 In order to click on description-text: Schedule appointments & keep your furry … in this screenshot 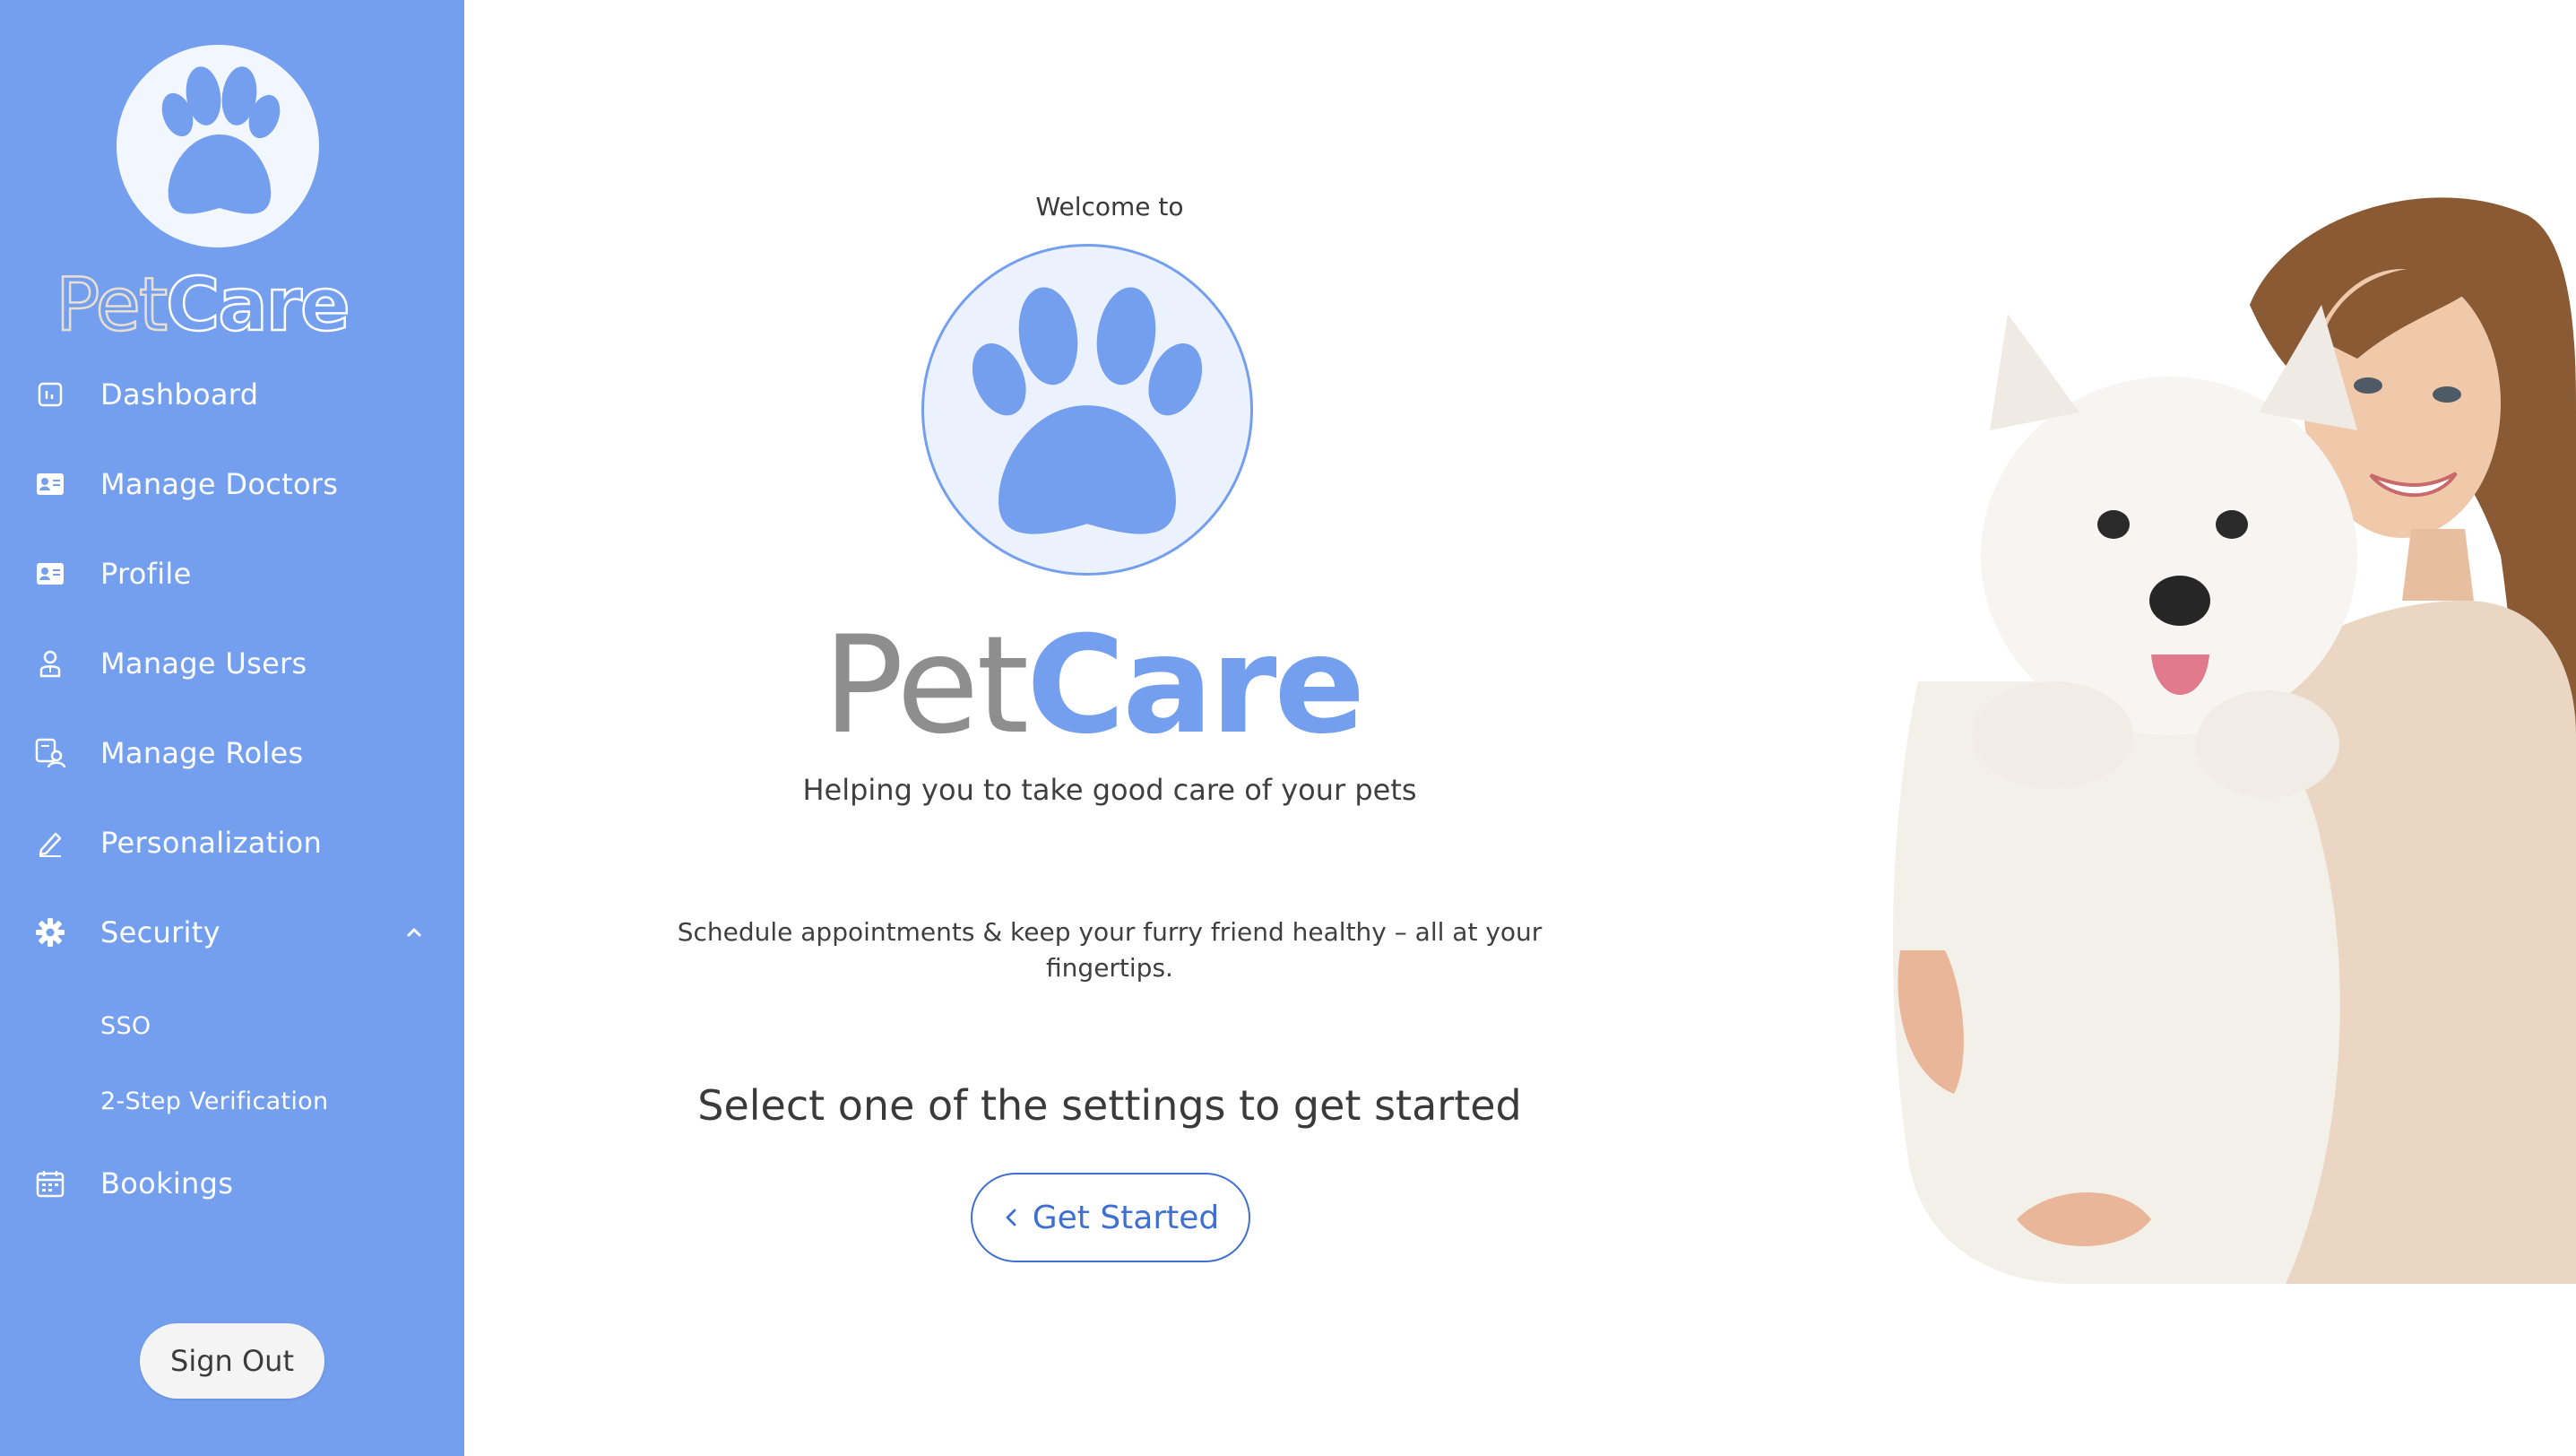, I will do `click(1110, 950)`.